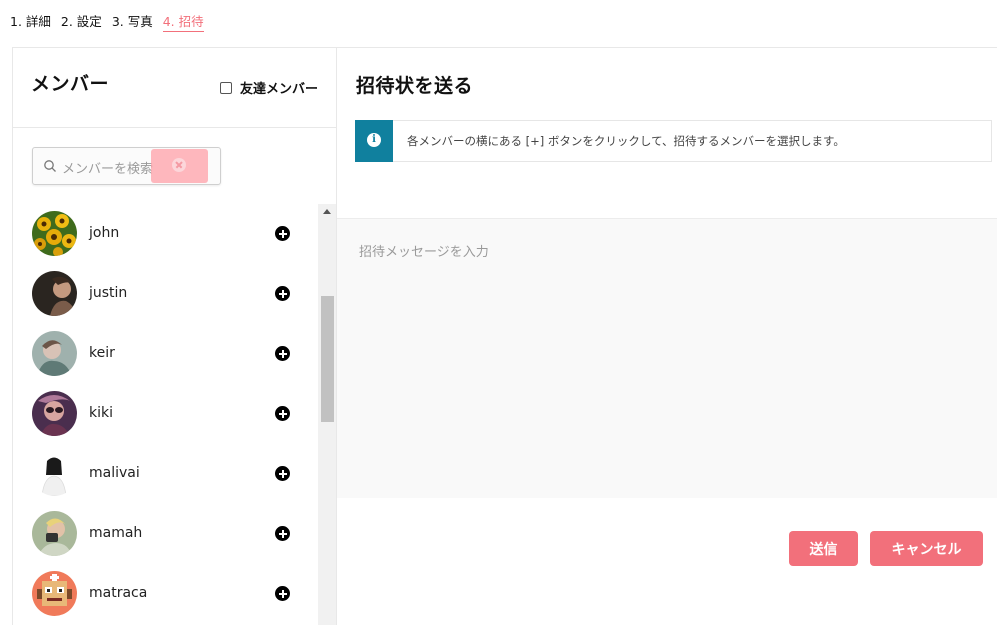 The image size is (997, 625). Describe the element at coordinates (165, 234) in the screenshot. I see `member-row: john` at that location.